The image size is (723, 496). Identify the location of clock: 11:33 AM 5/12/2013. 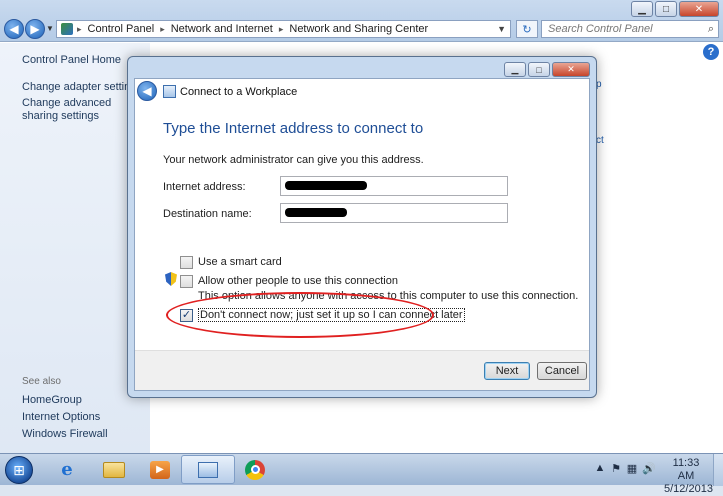
(688, 476).